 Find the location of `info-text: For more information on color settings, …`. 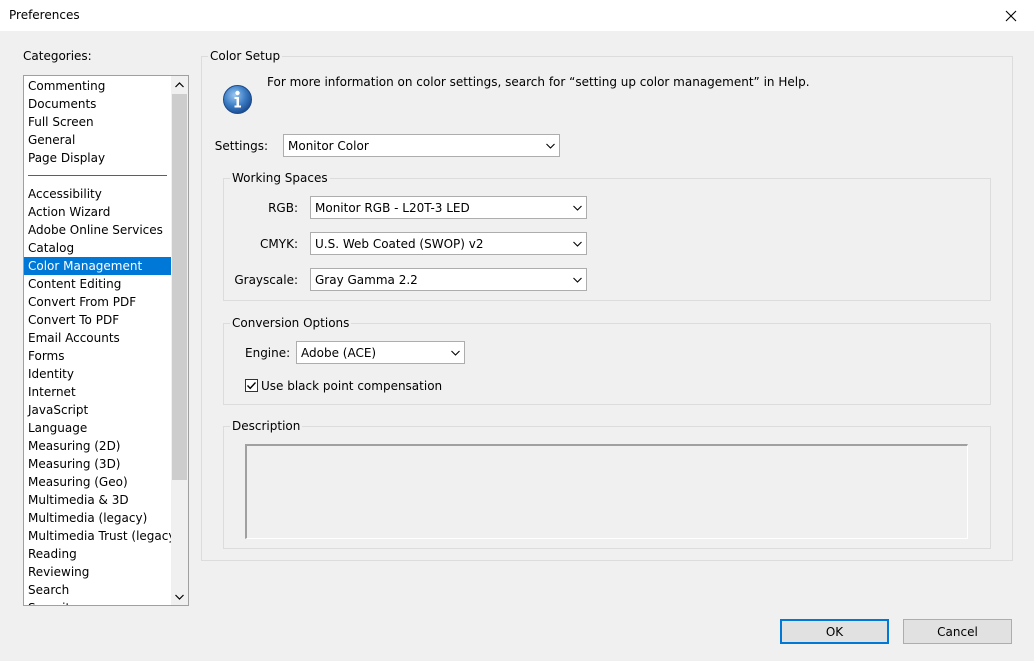

info-text: For more information on color settings, … is located at coordinates (538, 82).